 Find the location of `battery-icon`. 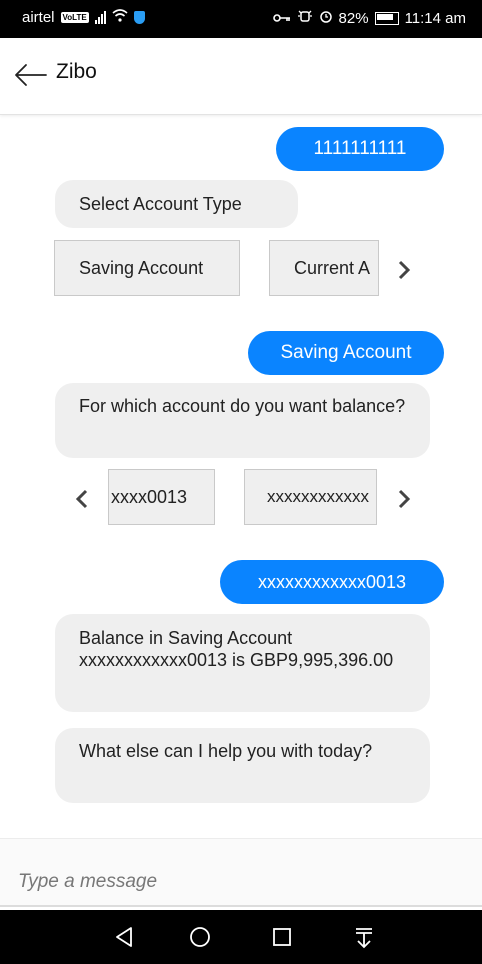

battery-icon is located at coordinates (386, 18).